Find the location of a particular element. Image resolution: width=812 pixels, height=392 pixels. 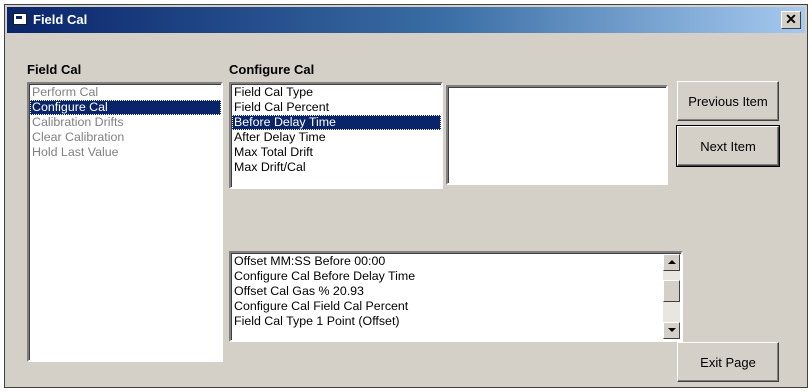

configure-cal-list-item: Max Total Drift is located at coordinates (336, 152).